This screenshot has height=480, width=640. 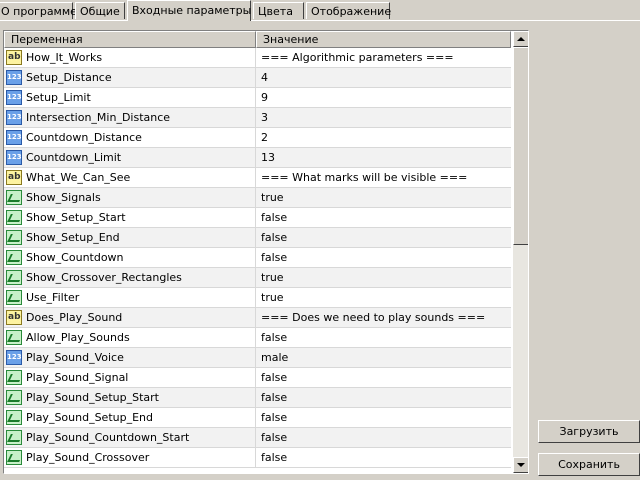 What do you see at coordinates (257, 278) in the screenshot?
I see `table-row: Show_Crossover_Rectangles true` at bounding box center [257, 278].